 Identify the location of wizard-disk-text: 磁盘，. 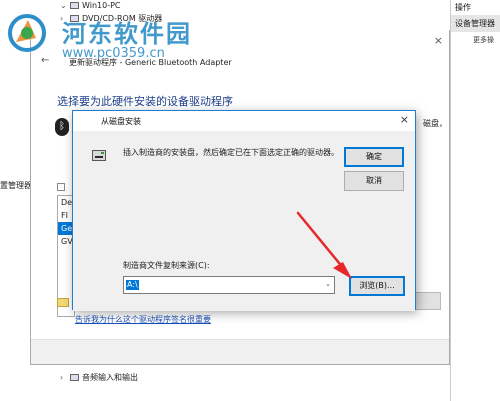
(435, 123).